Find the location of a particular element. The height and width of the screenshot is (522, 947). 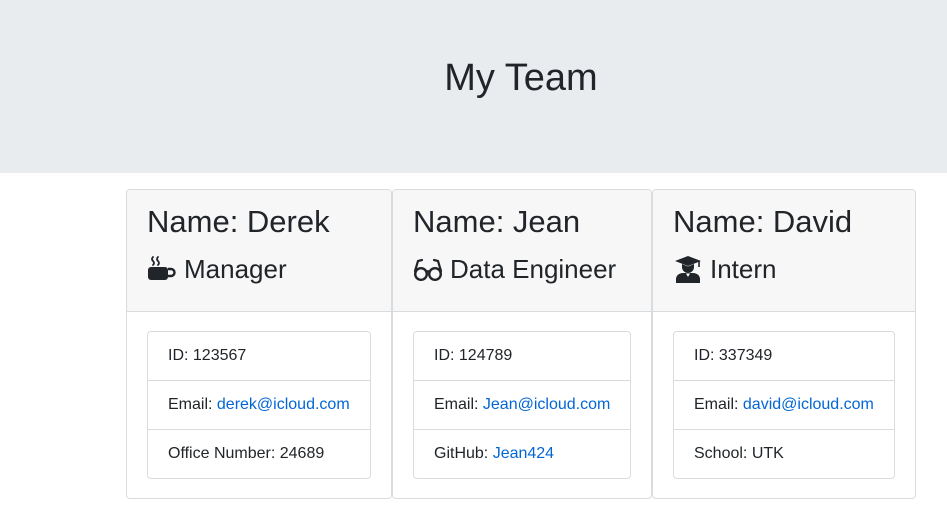

email-link: Jean@icloud.com is located at coordinates (546, 404).